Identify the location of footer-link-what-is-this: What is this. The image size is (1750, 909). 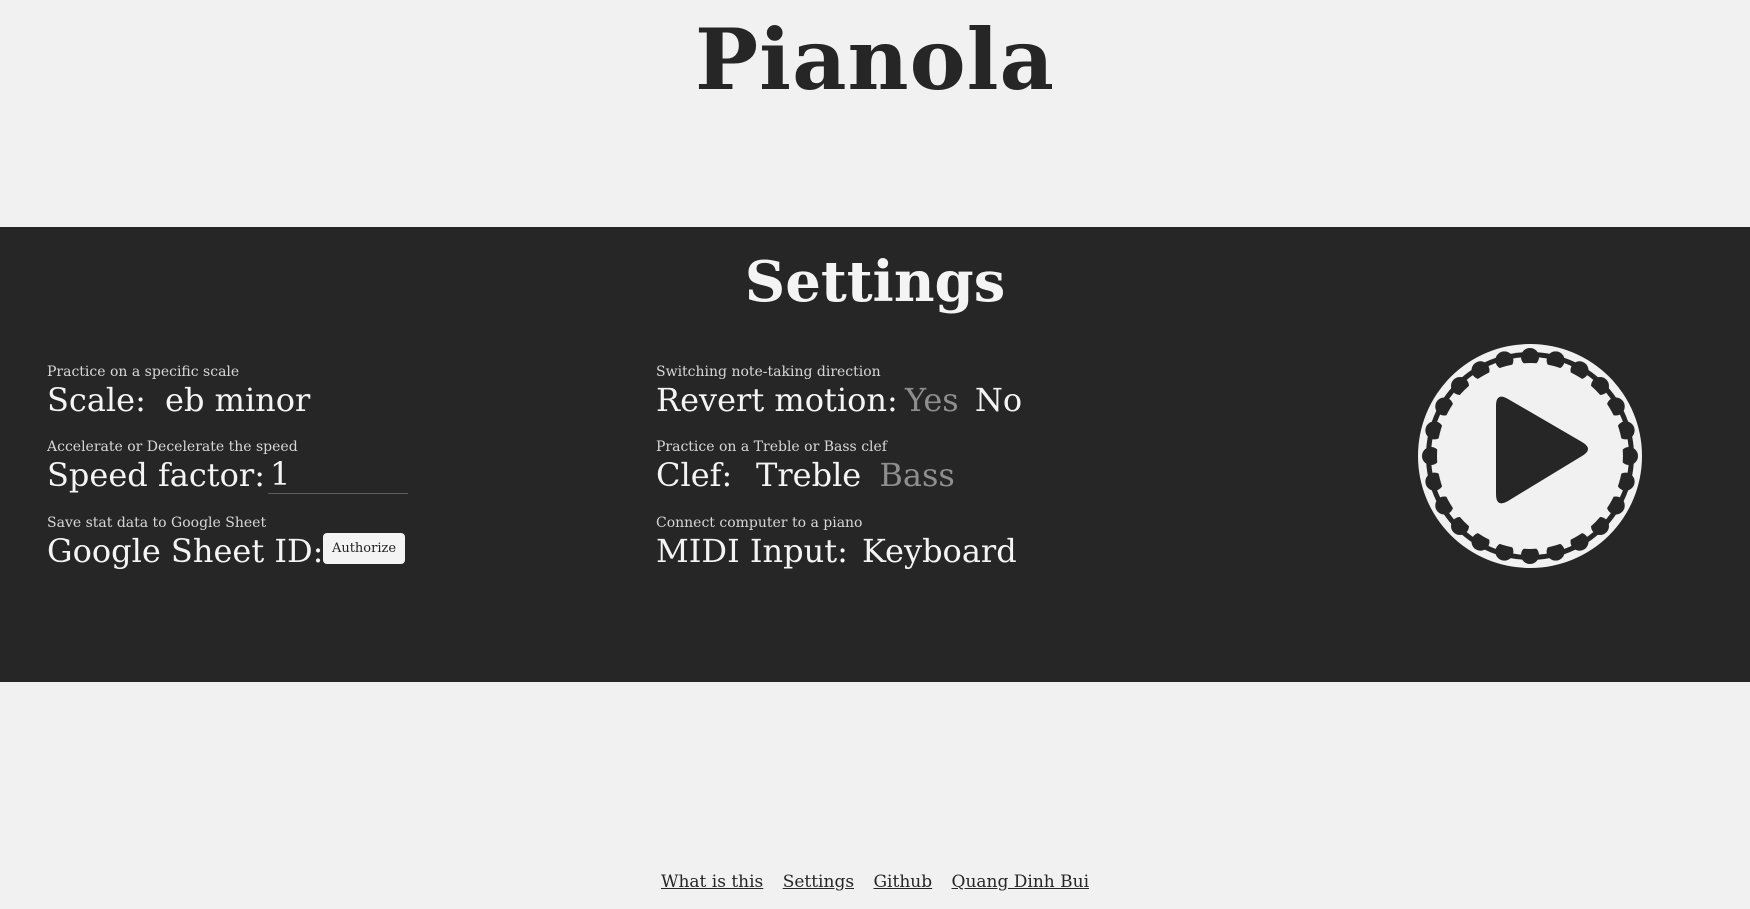
(712, 882).